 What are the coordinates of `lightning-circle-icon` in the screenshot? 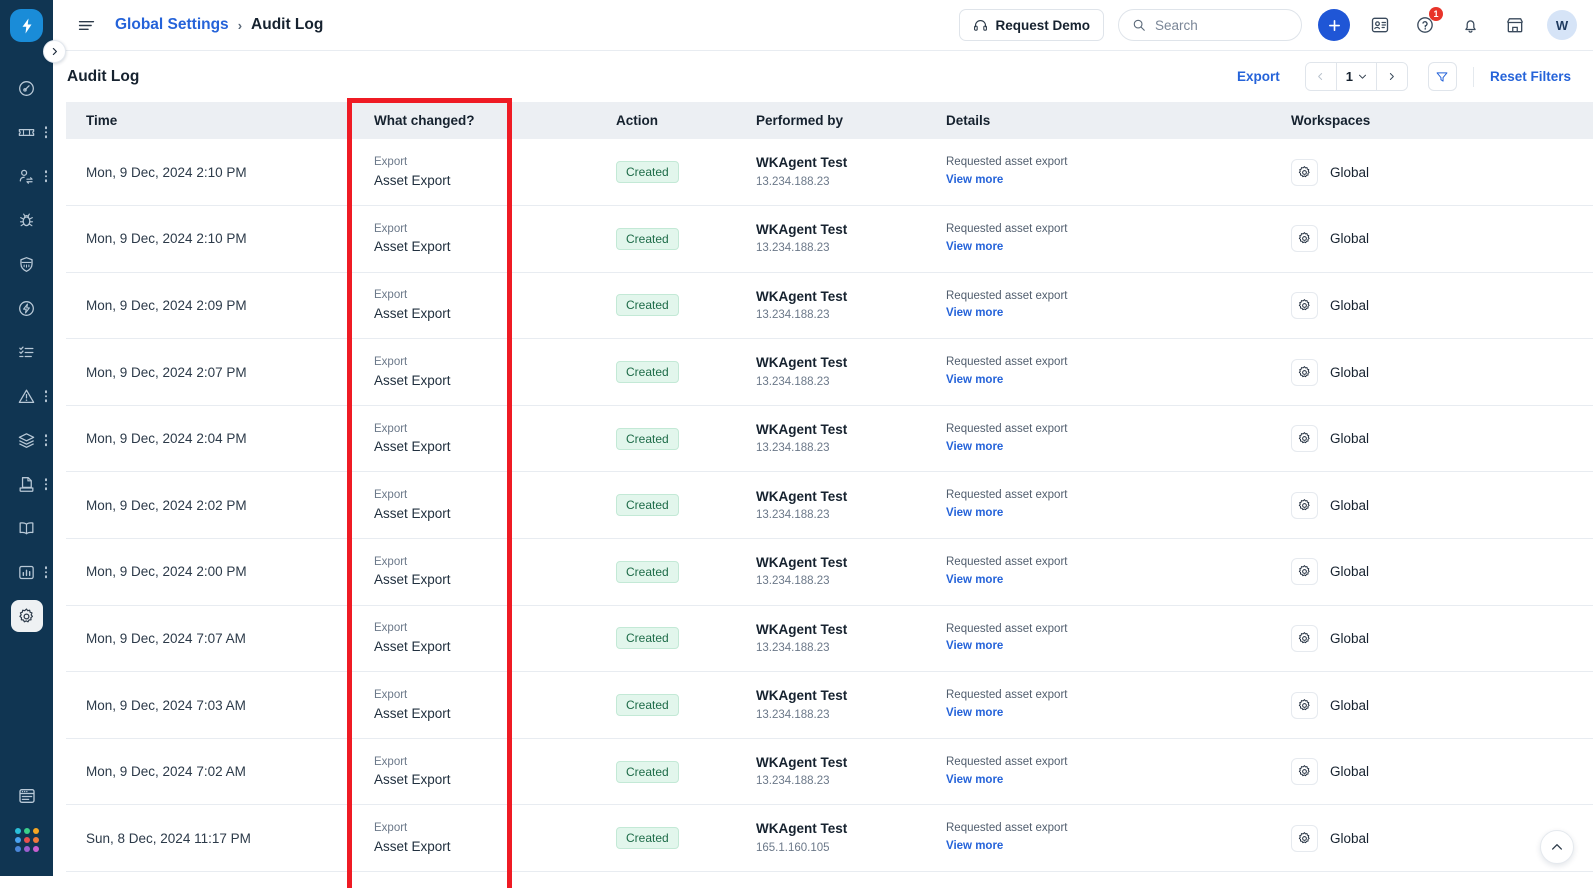 It's located at (27, 308).